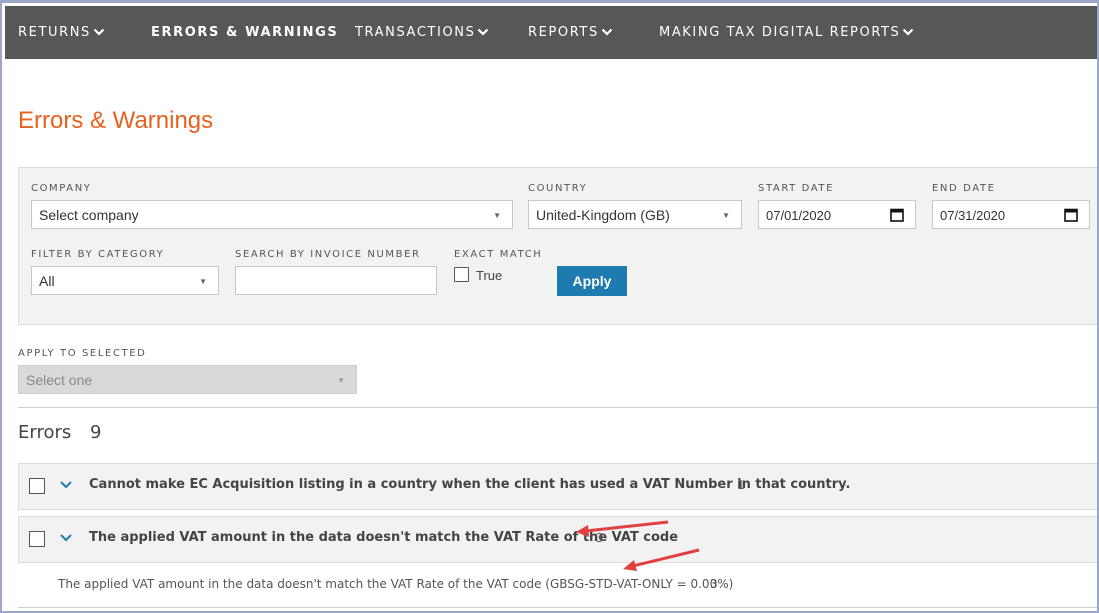  Describe the element at coordinates (59, 380) in the screenshot. I see `apply-to-selected-value: Select one` at that location.